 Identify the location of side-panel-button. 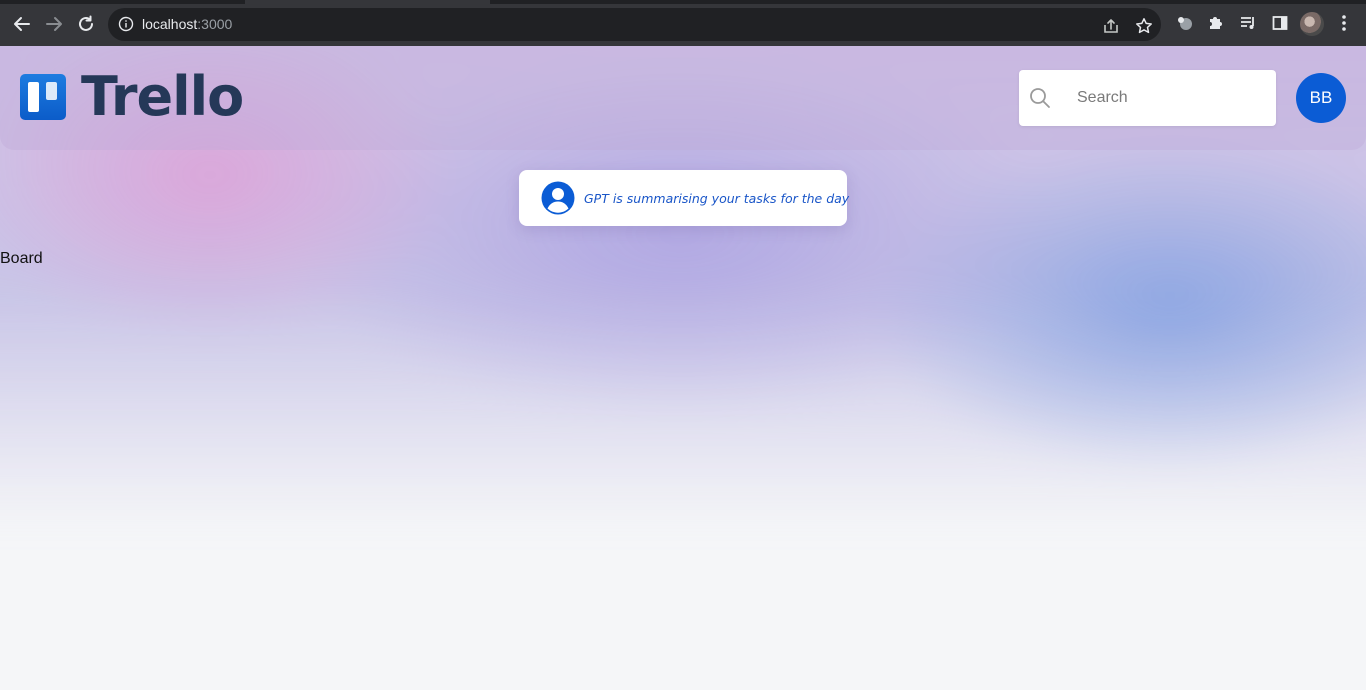
(1280, 23).